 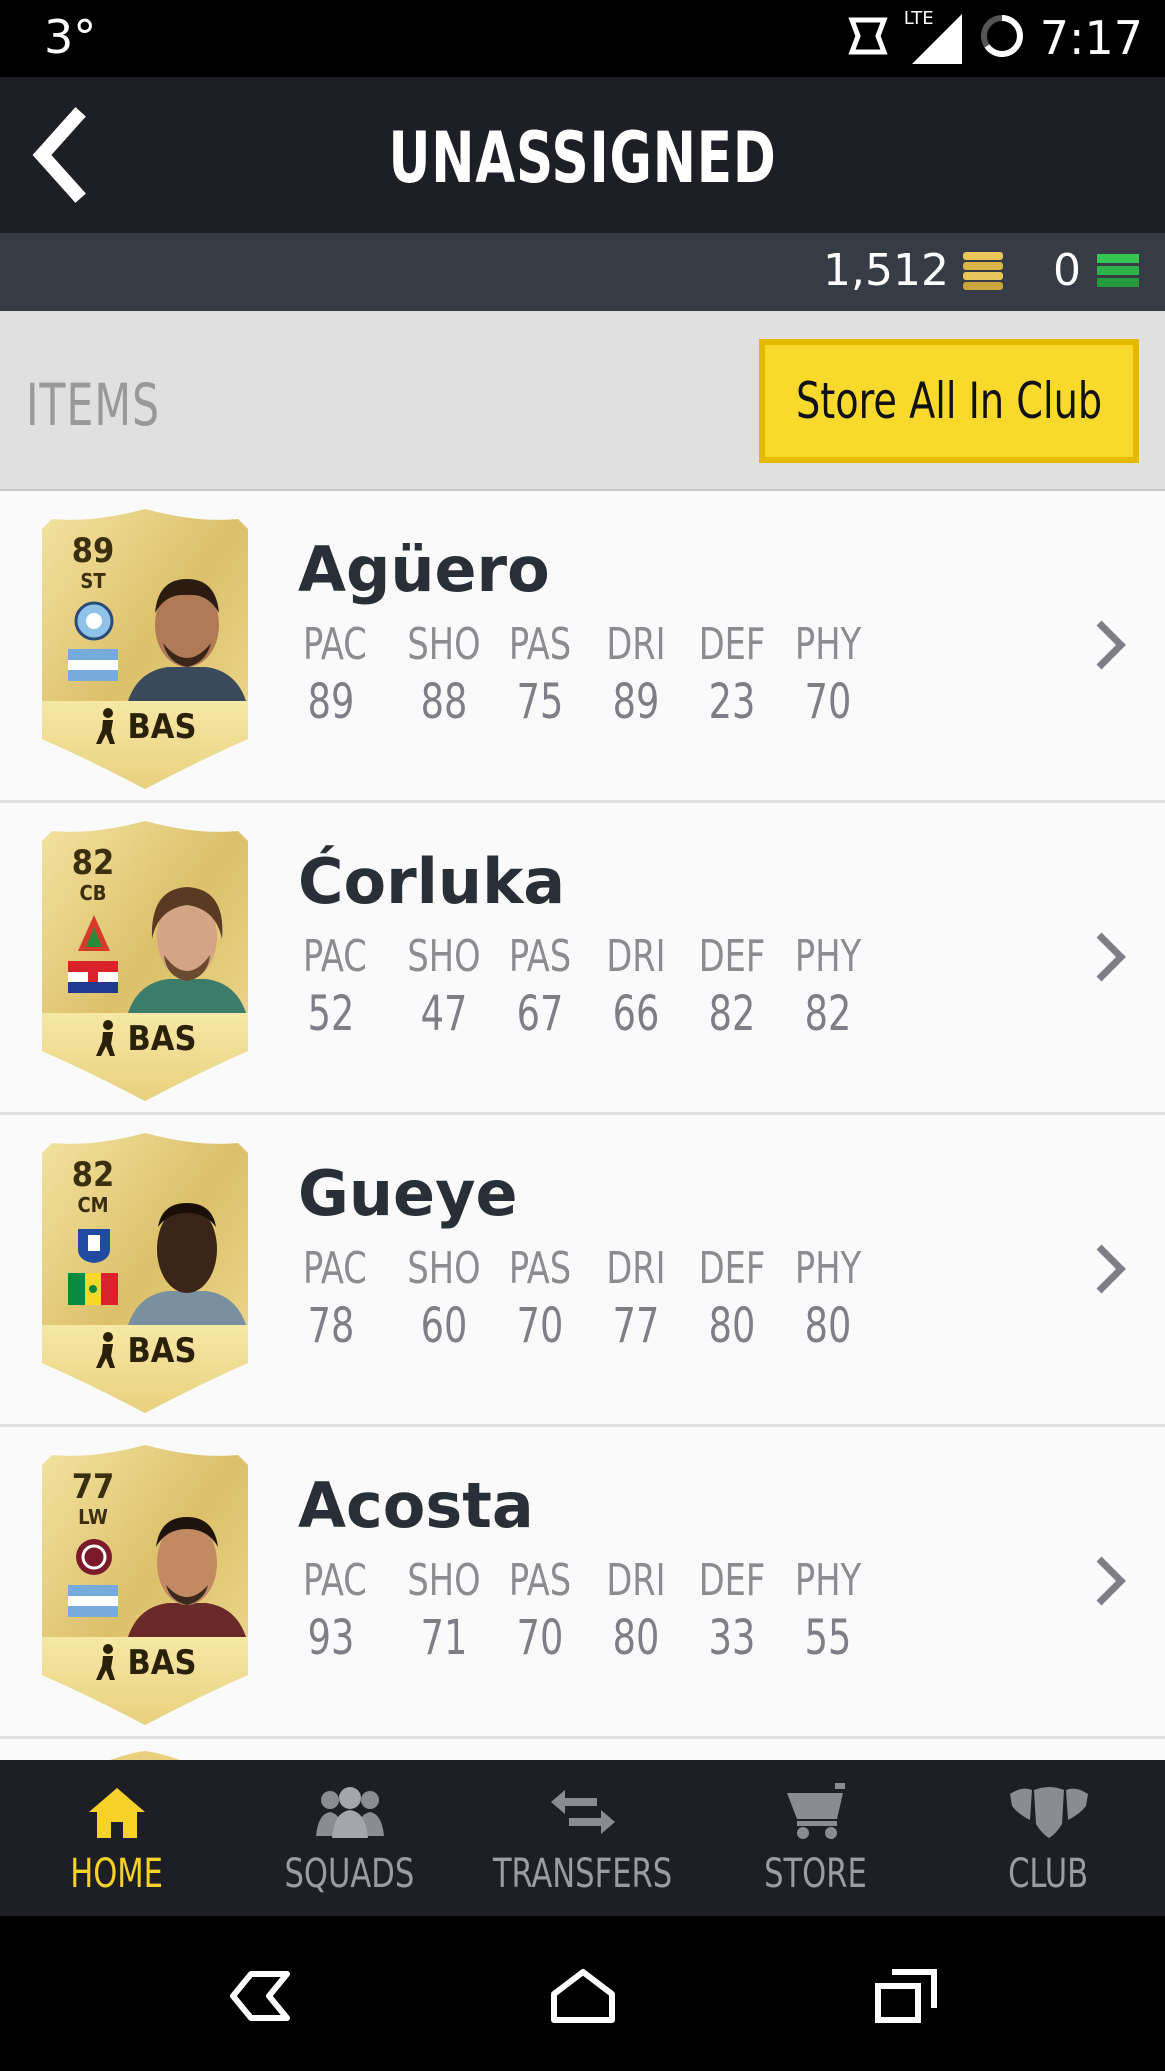 What do you see at coordinates (636, 986) in the screenshot?
I see `stat-dri: DRI 66` at bounding box center [636, 986].